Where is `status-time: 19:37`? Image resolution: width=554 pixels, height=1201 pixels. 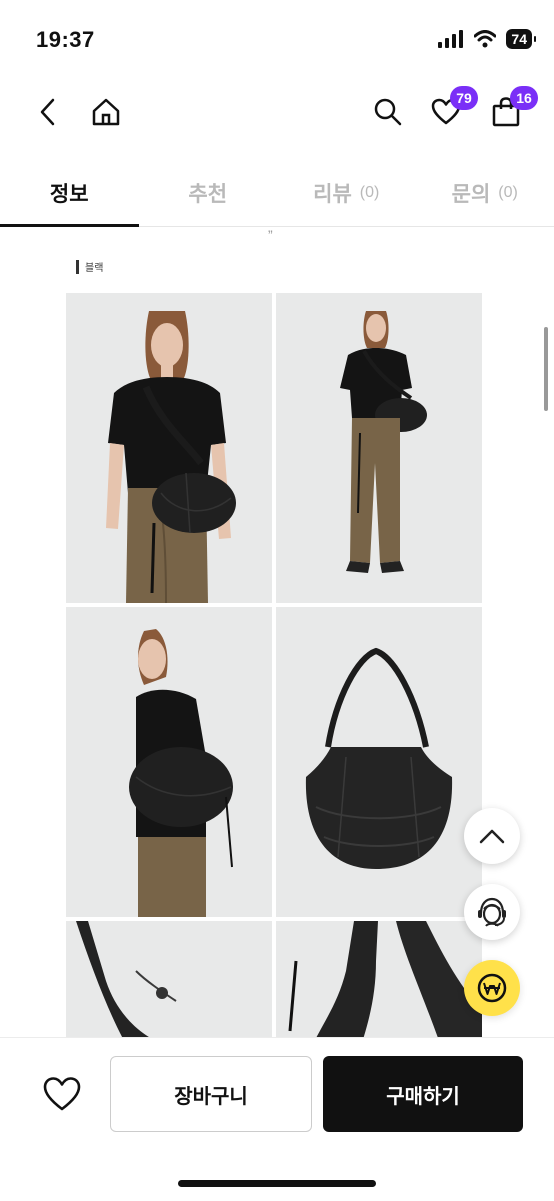
status-time: 19:37 is located at coordinates (65, 40).